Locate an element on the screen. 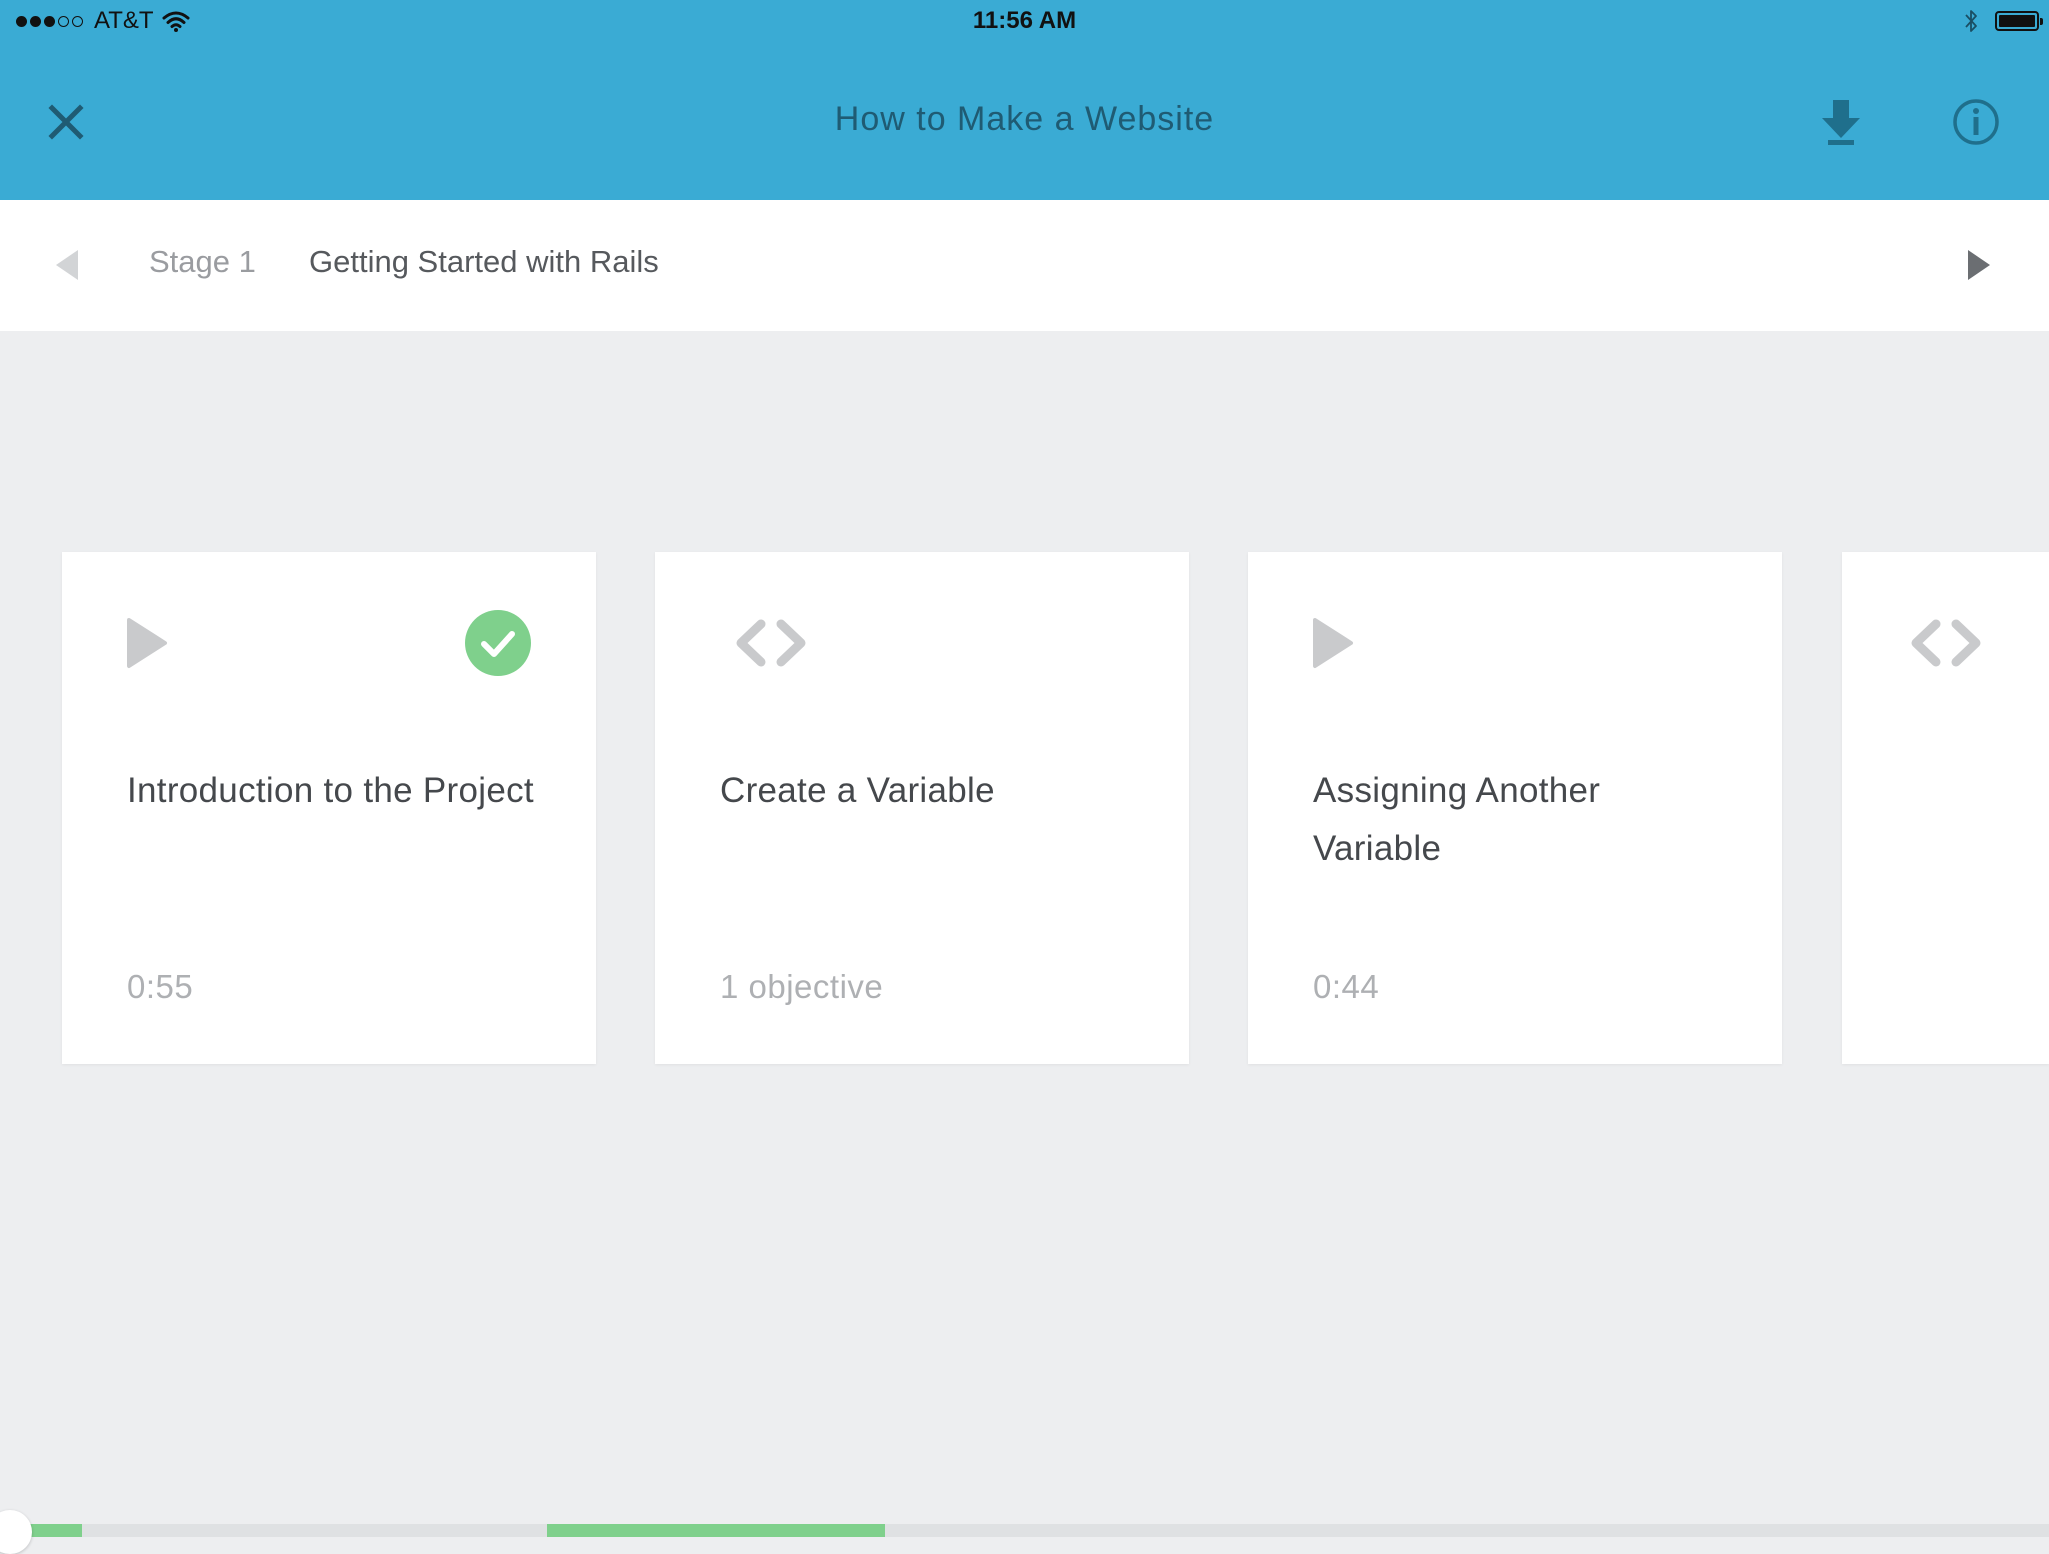 This screenshot has height=1554, width=2049. status-bar: AT&T 11:56 AM is located at coordinates (1024, 21).